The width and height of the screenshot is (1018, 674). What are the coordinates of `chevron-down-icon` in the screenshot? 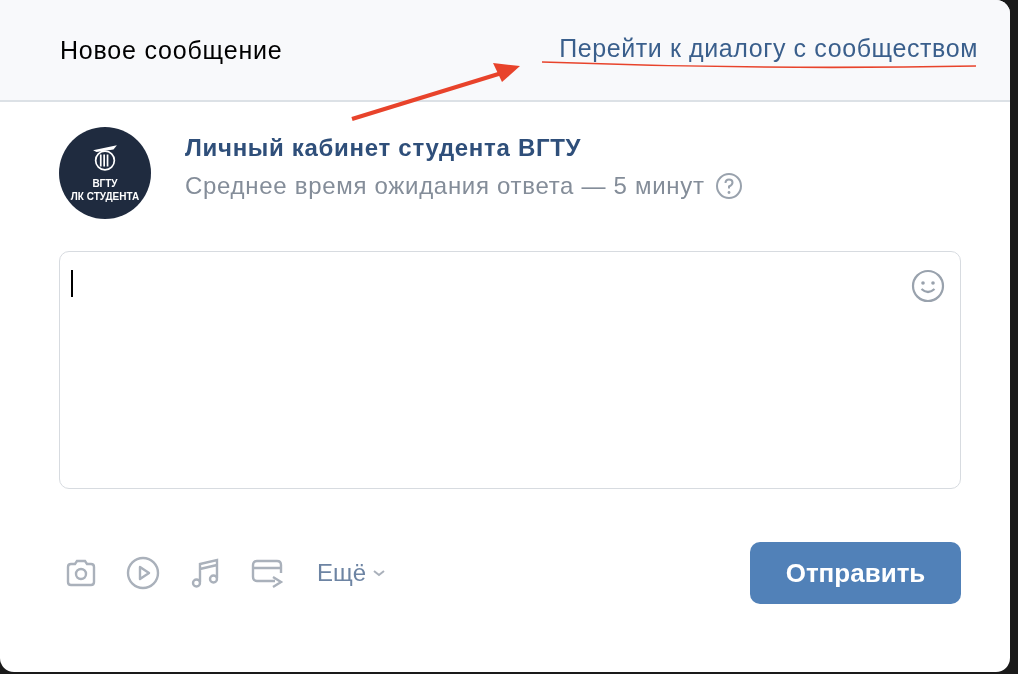 It's located at (379, 573).